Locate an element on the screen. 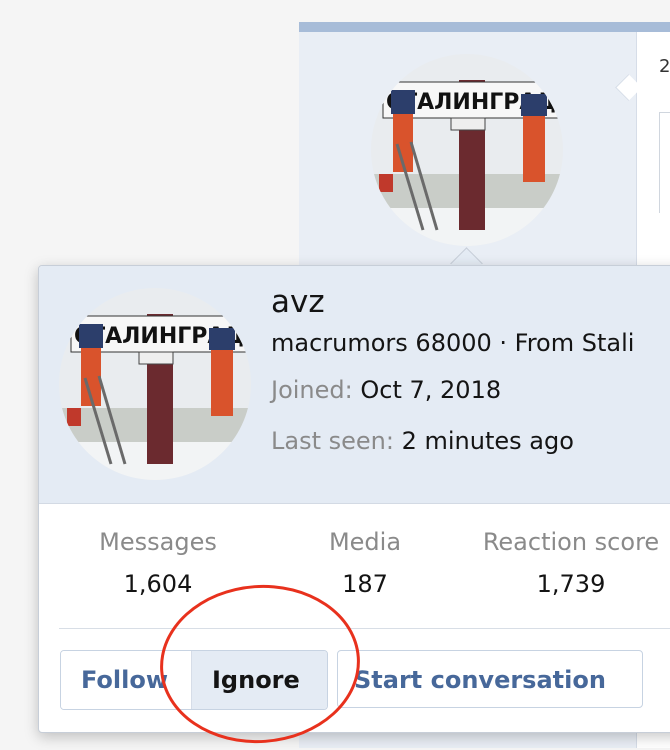  stat-media-label: Media is located at coordinates (365, 542).